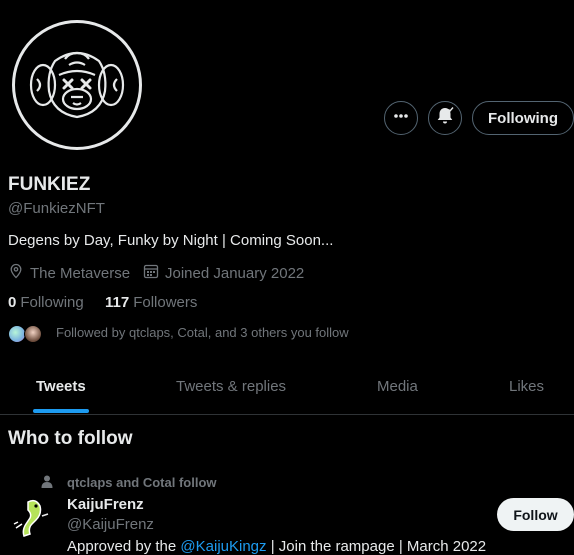 The width and height of the screenshot is (574, 555). What do you see at coordinates (124, 546) in the screenshot?
I see `suggestion-bio-prefix: Approved by the` at bounding box center [124, 546].